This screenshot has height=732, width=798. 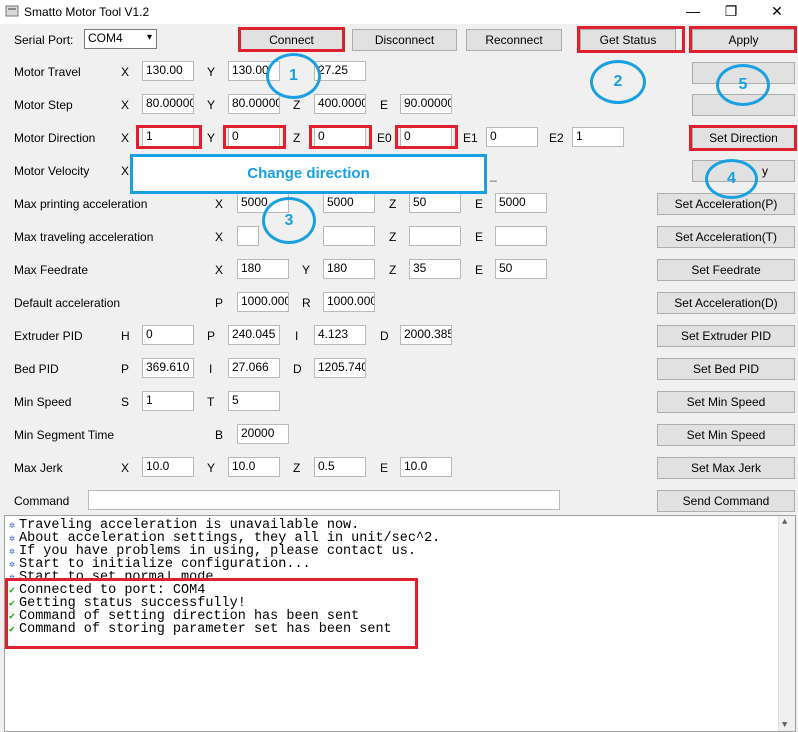 I want to click on serial-port-select: COM4 ▾, so click(x=120, y=39).